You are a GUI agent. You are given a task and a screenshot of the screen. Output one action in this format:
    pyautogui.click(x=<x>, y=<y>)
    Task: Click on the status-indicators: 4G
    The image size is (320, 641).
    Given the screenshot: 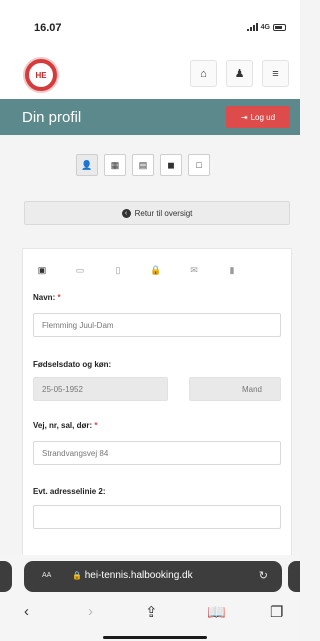 What is the action you would take?
    pyautogui.click(x=266, y=27)
    